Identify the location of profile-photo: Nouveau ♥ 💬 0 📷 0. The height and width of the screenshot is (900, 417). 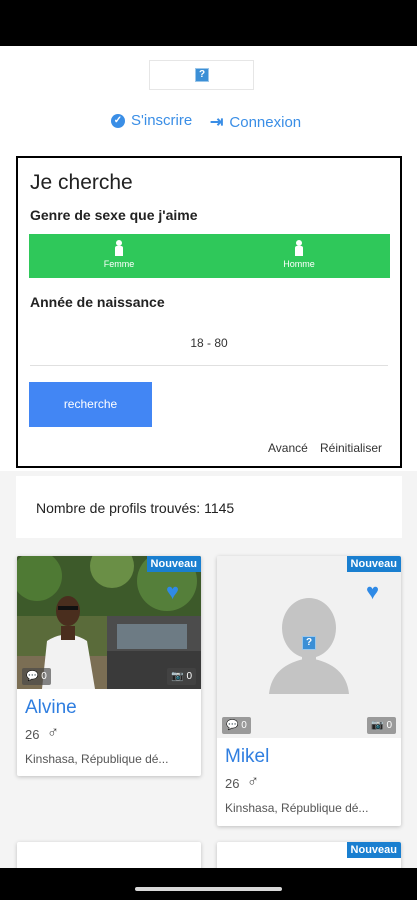
(109, 622).